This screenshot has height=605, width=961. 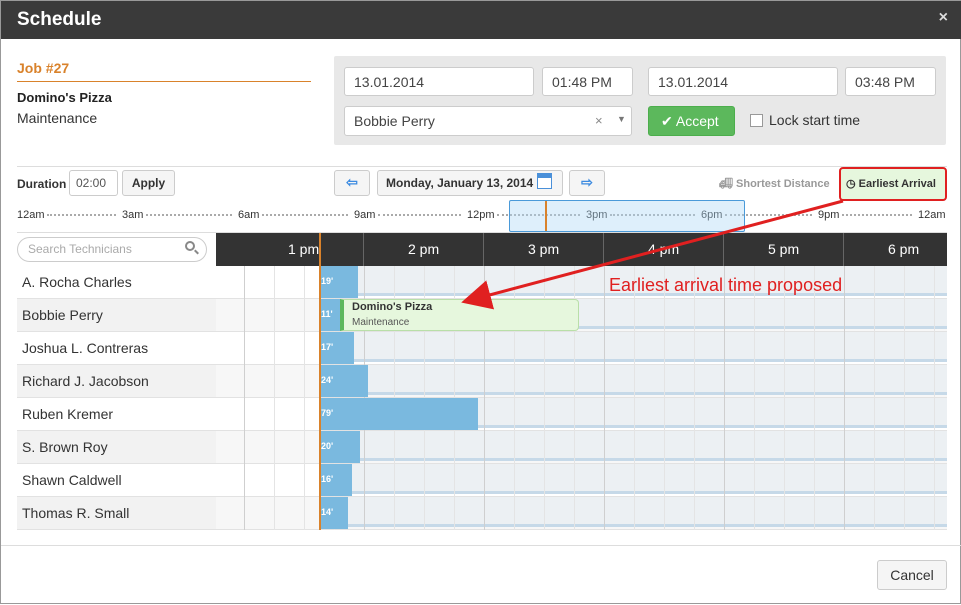 What do you see at coordinates (116, 348) in the screenshot?
I see `technician-row: Joshua L. Contreras` at bounding box center [116, 348].